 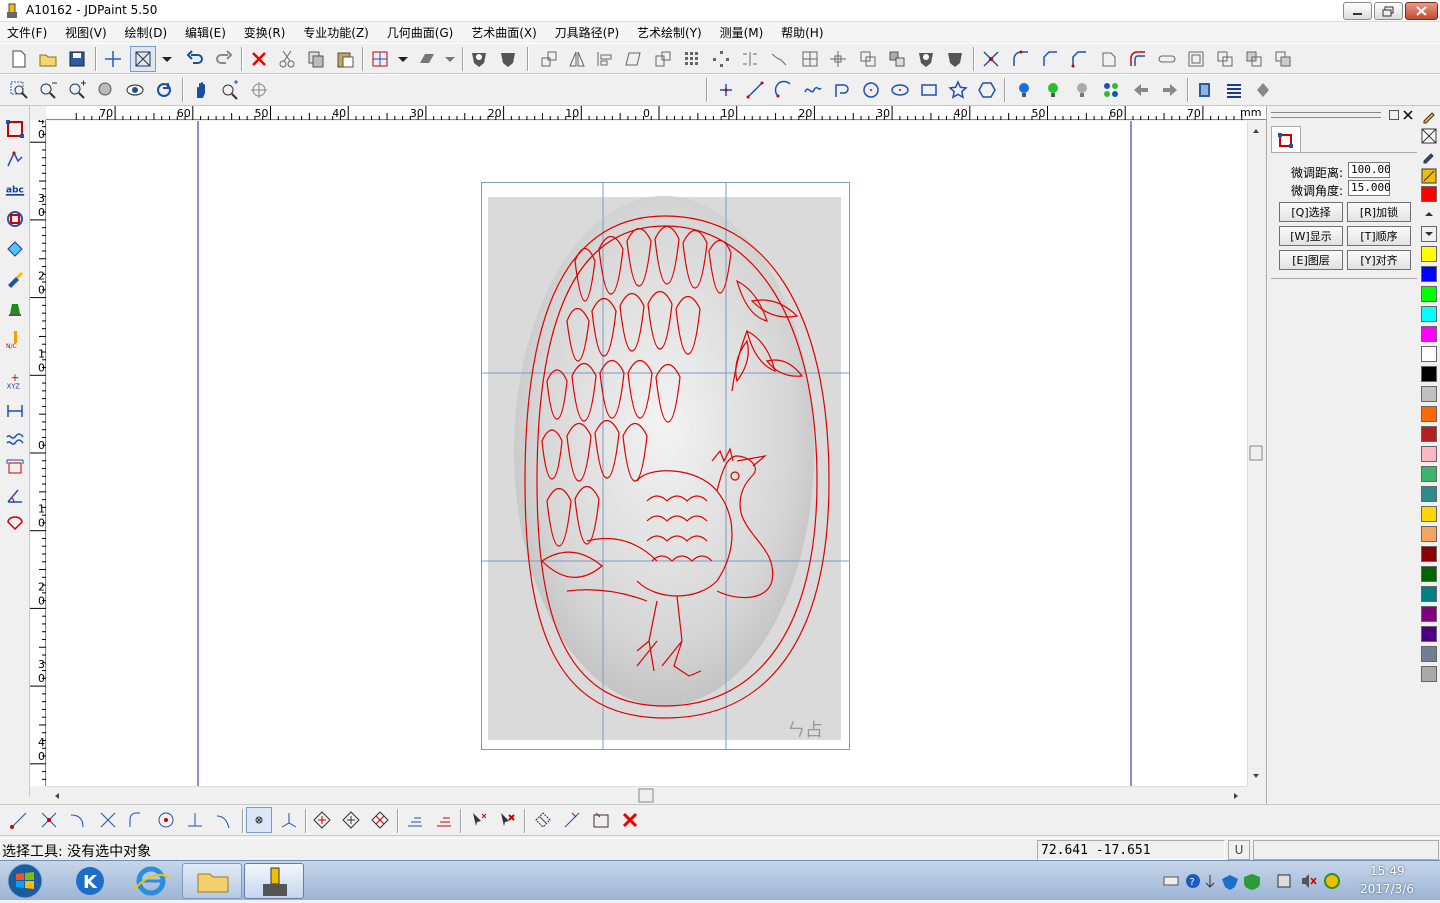 What do you see at coordinates (647, 795) in the screenshot?
I see `horizontal-scrollbar` at bounding box center [647, 795].